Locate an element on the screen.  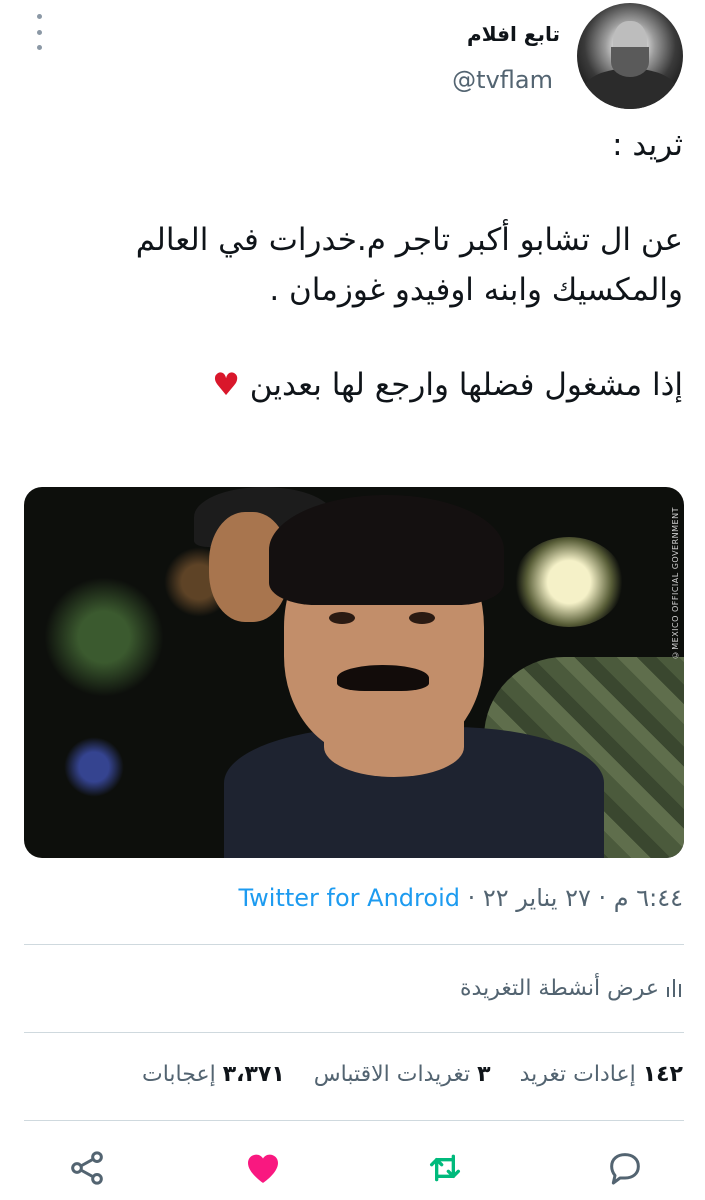
quotes-label: تغريدات الاقتباس is located at coordinates (392, 1074).